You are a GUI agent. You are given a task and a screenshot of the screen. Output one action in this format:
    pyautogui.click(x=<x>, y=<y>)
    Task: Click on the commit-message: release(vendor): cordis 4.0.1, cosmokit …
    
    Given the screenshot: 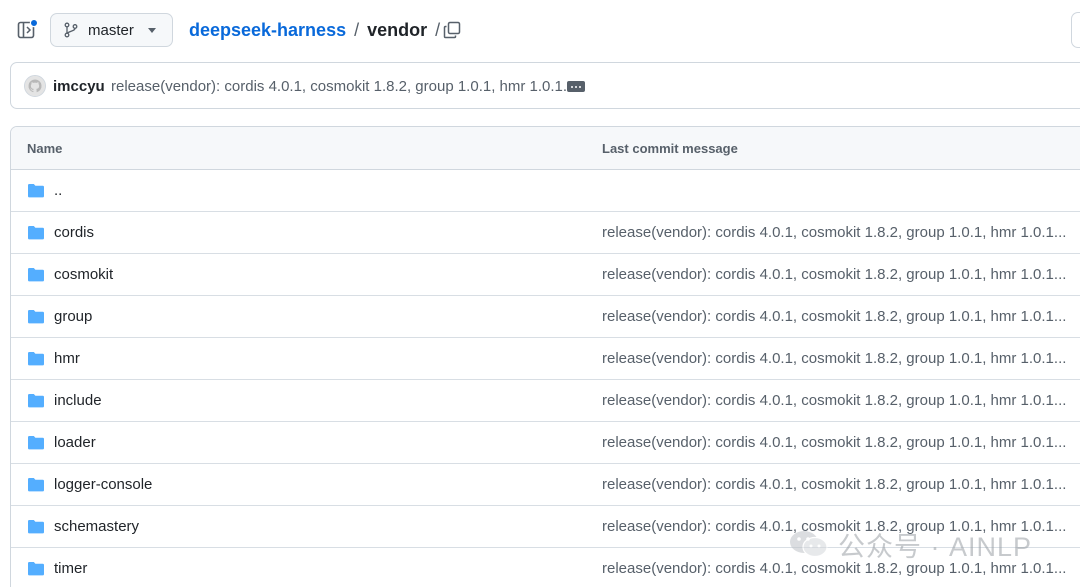 What is the action you would take?
    pyautogui.click(x=343, y=86)
    